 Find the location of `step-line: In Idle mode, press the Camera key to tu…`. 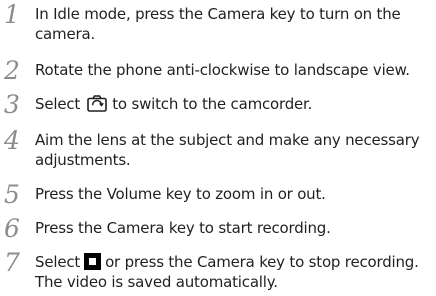

step-line: In Idle mode, press the Camera key to tu… is located at coordinates (218, 14).